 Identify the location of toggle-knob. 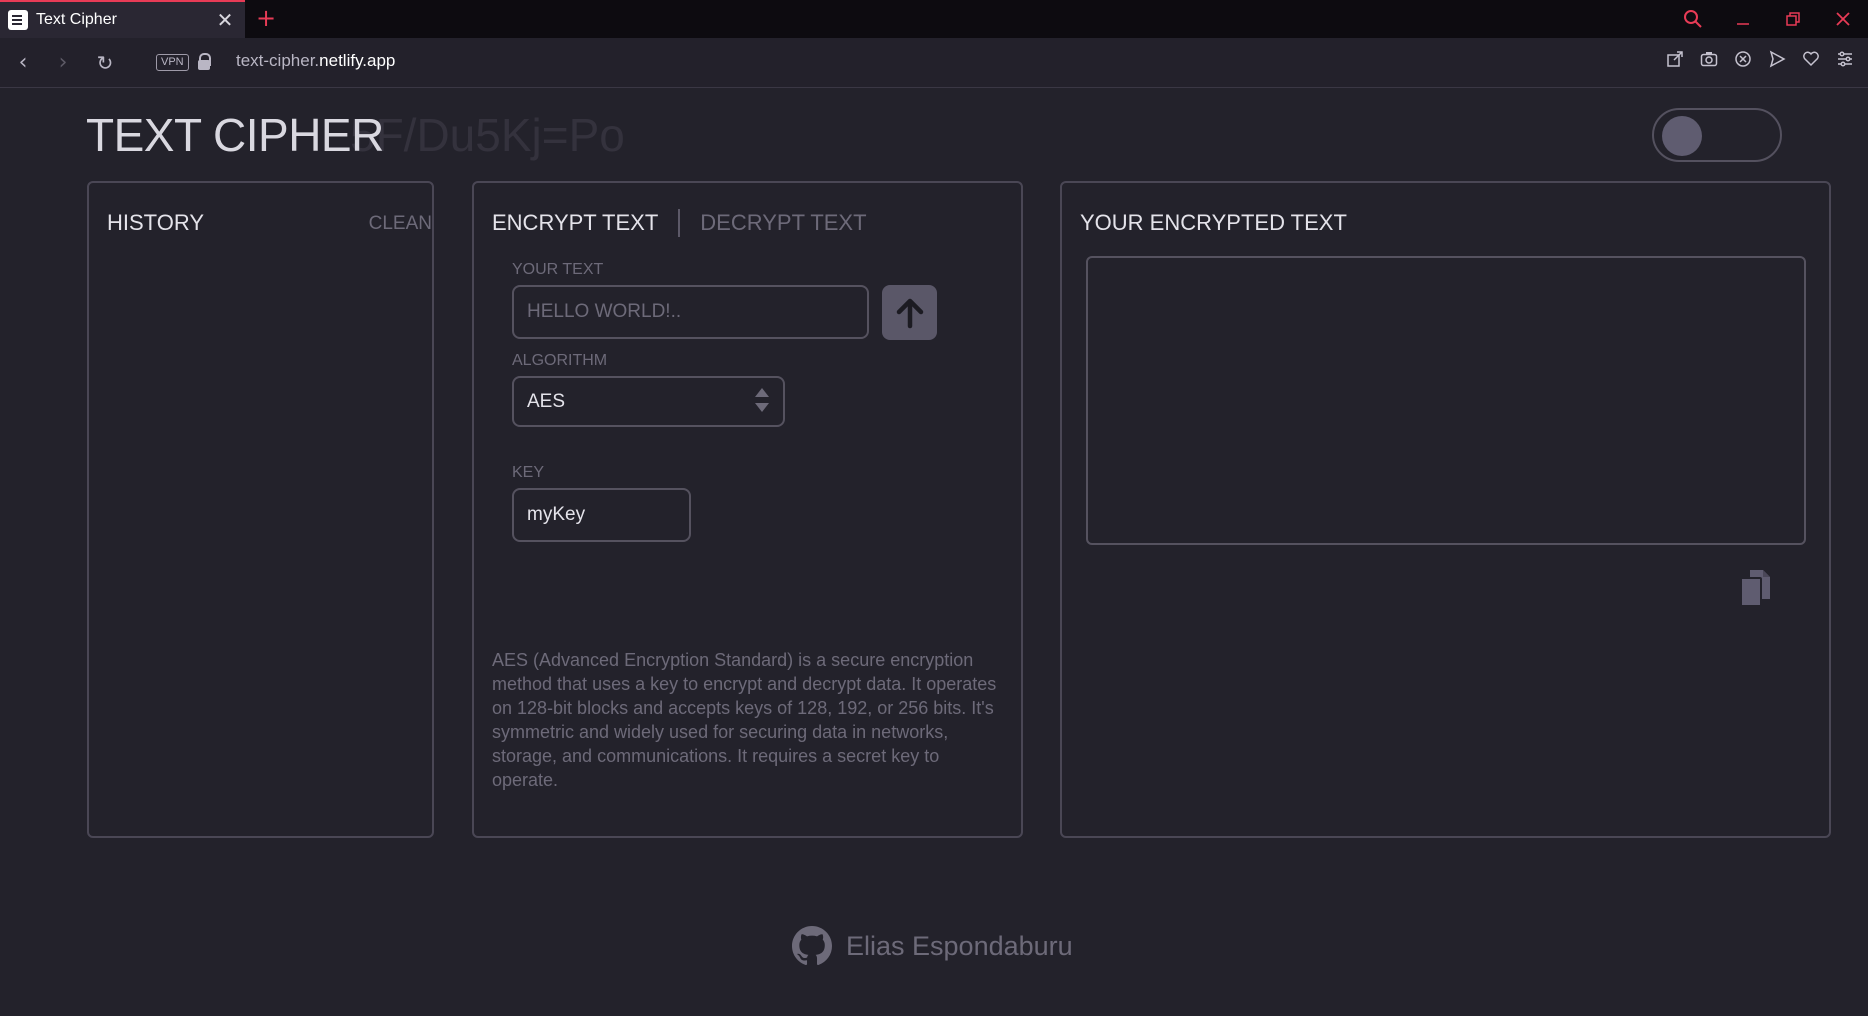
(1682, 136).